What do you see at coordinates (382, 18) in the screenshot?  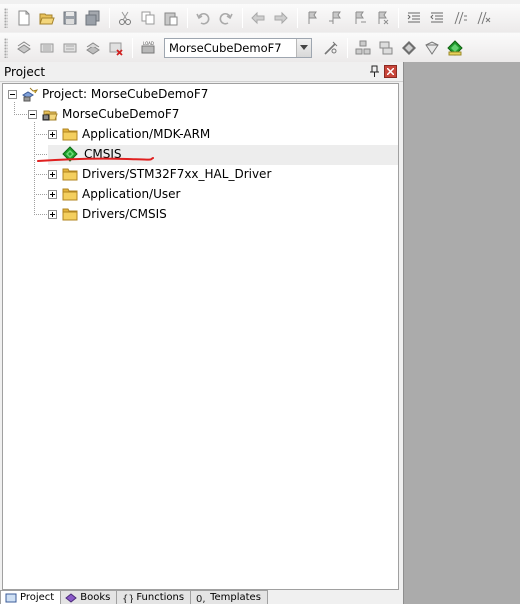 I see `bookmark-clear-icon` at bounding box center [382, 18].